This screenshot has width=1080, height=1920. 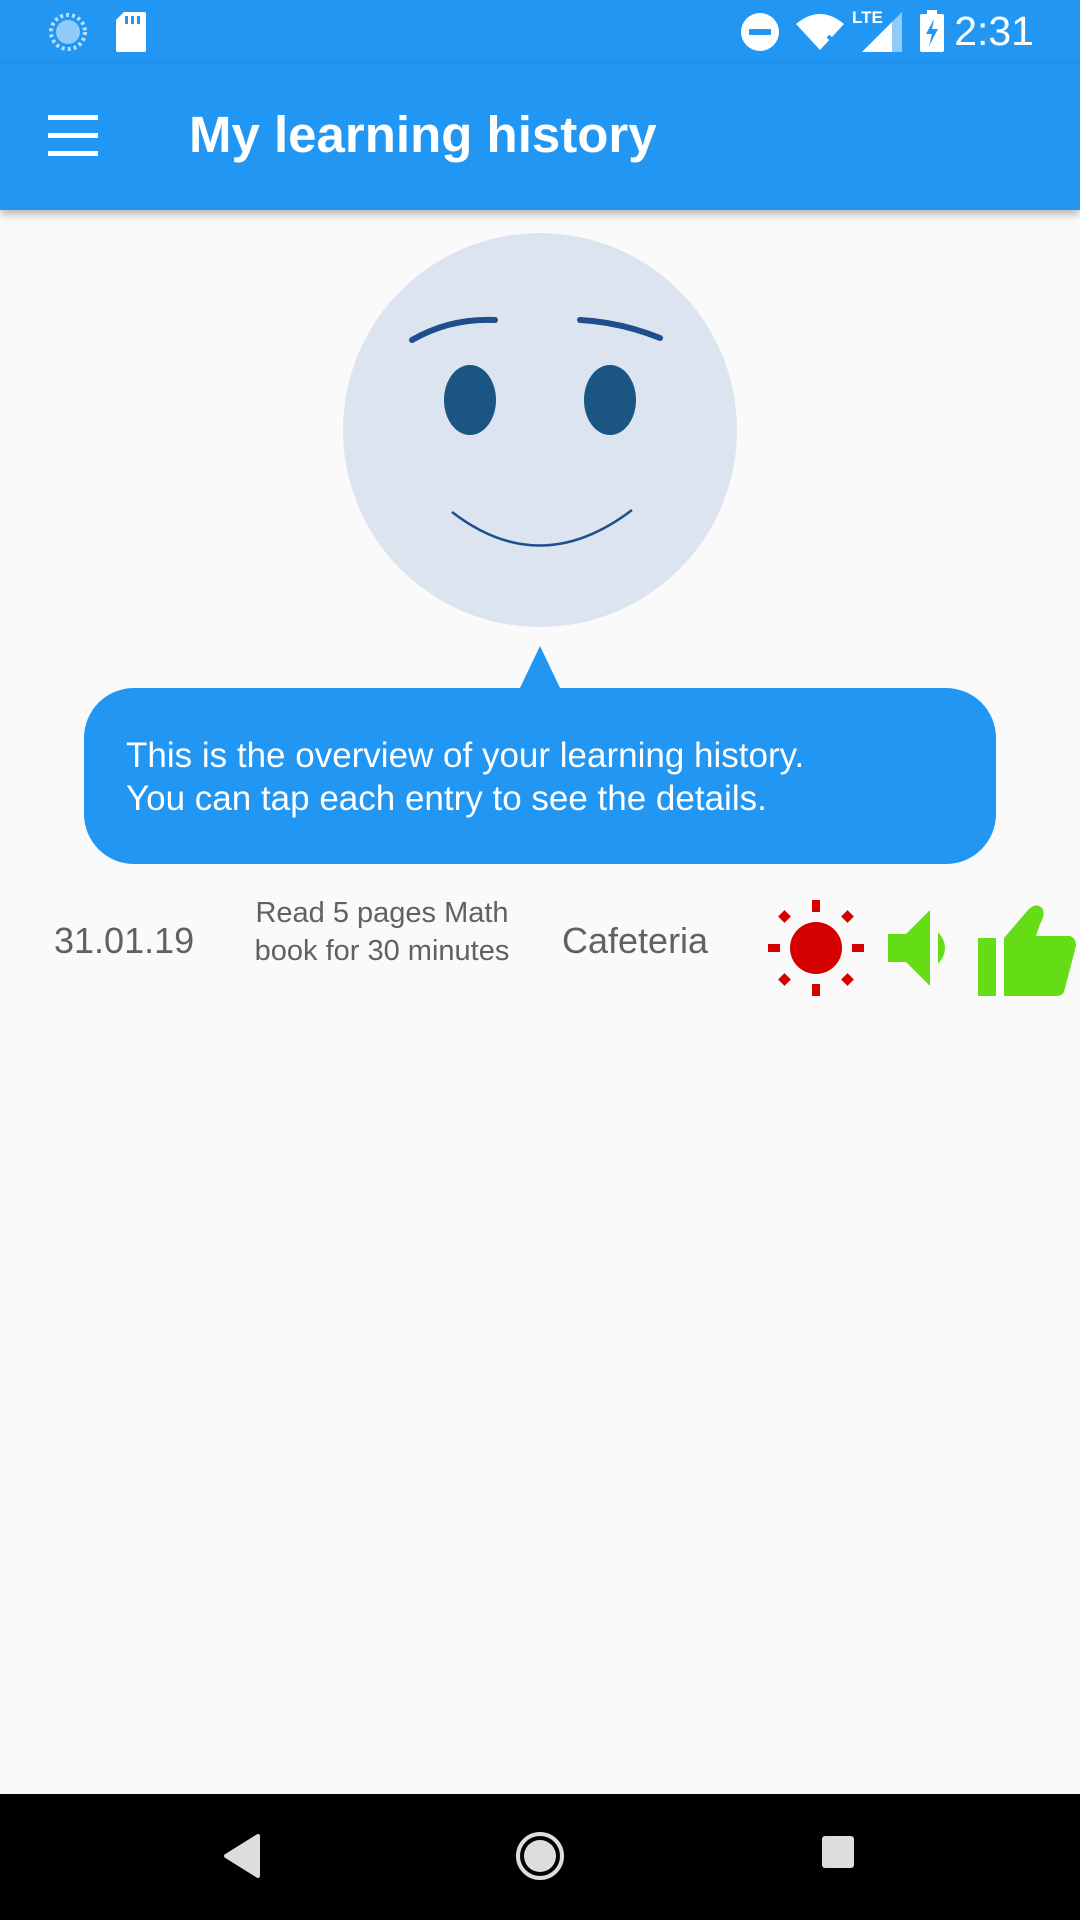 What do you see at coordinates (423, 134) in the screenshot?
I see `page-title: My learning history` at bounding box center [423, 134].